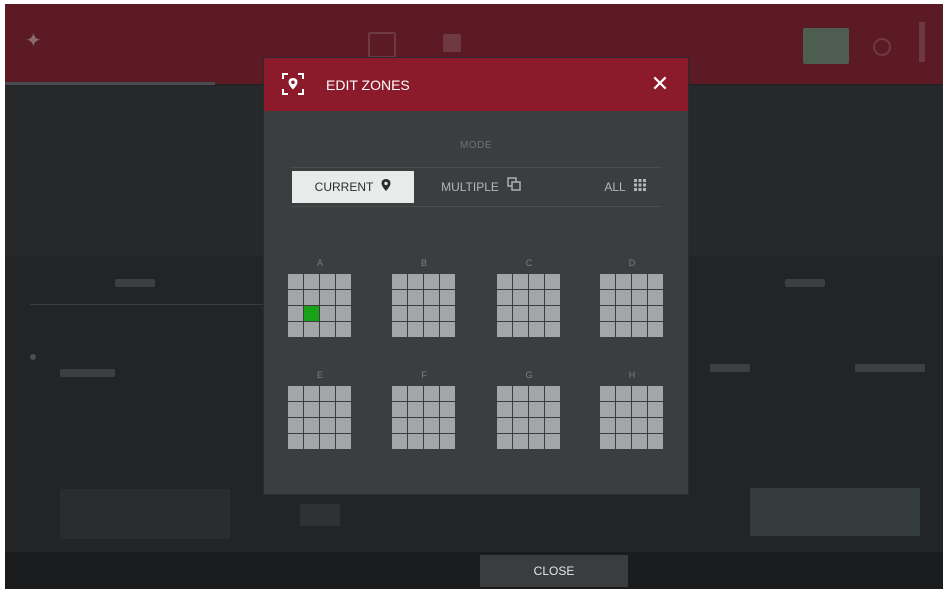  I want to click on zone-c: C, so click(529, 296).